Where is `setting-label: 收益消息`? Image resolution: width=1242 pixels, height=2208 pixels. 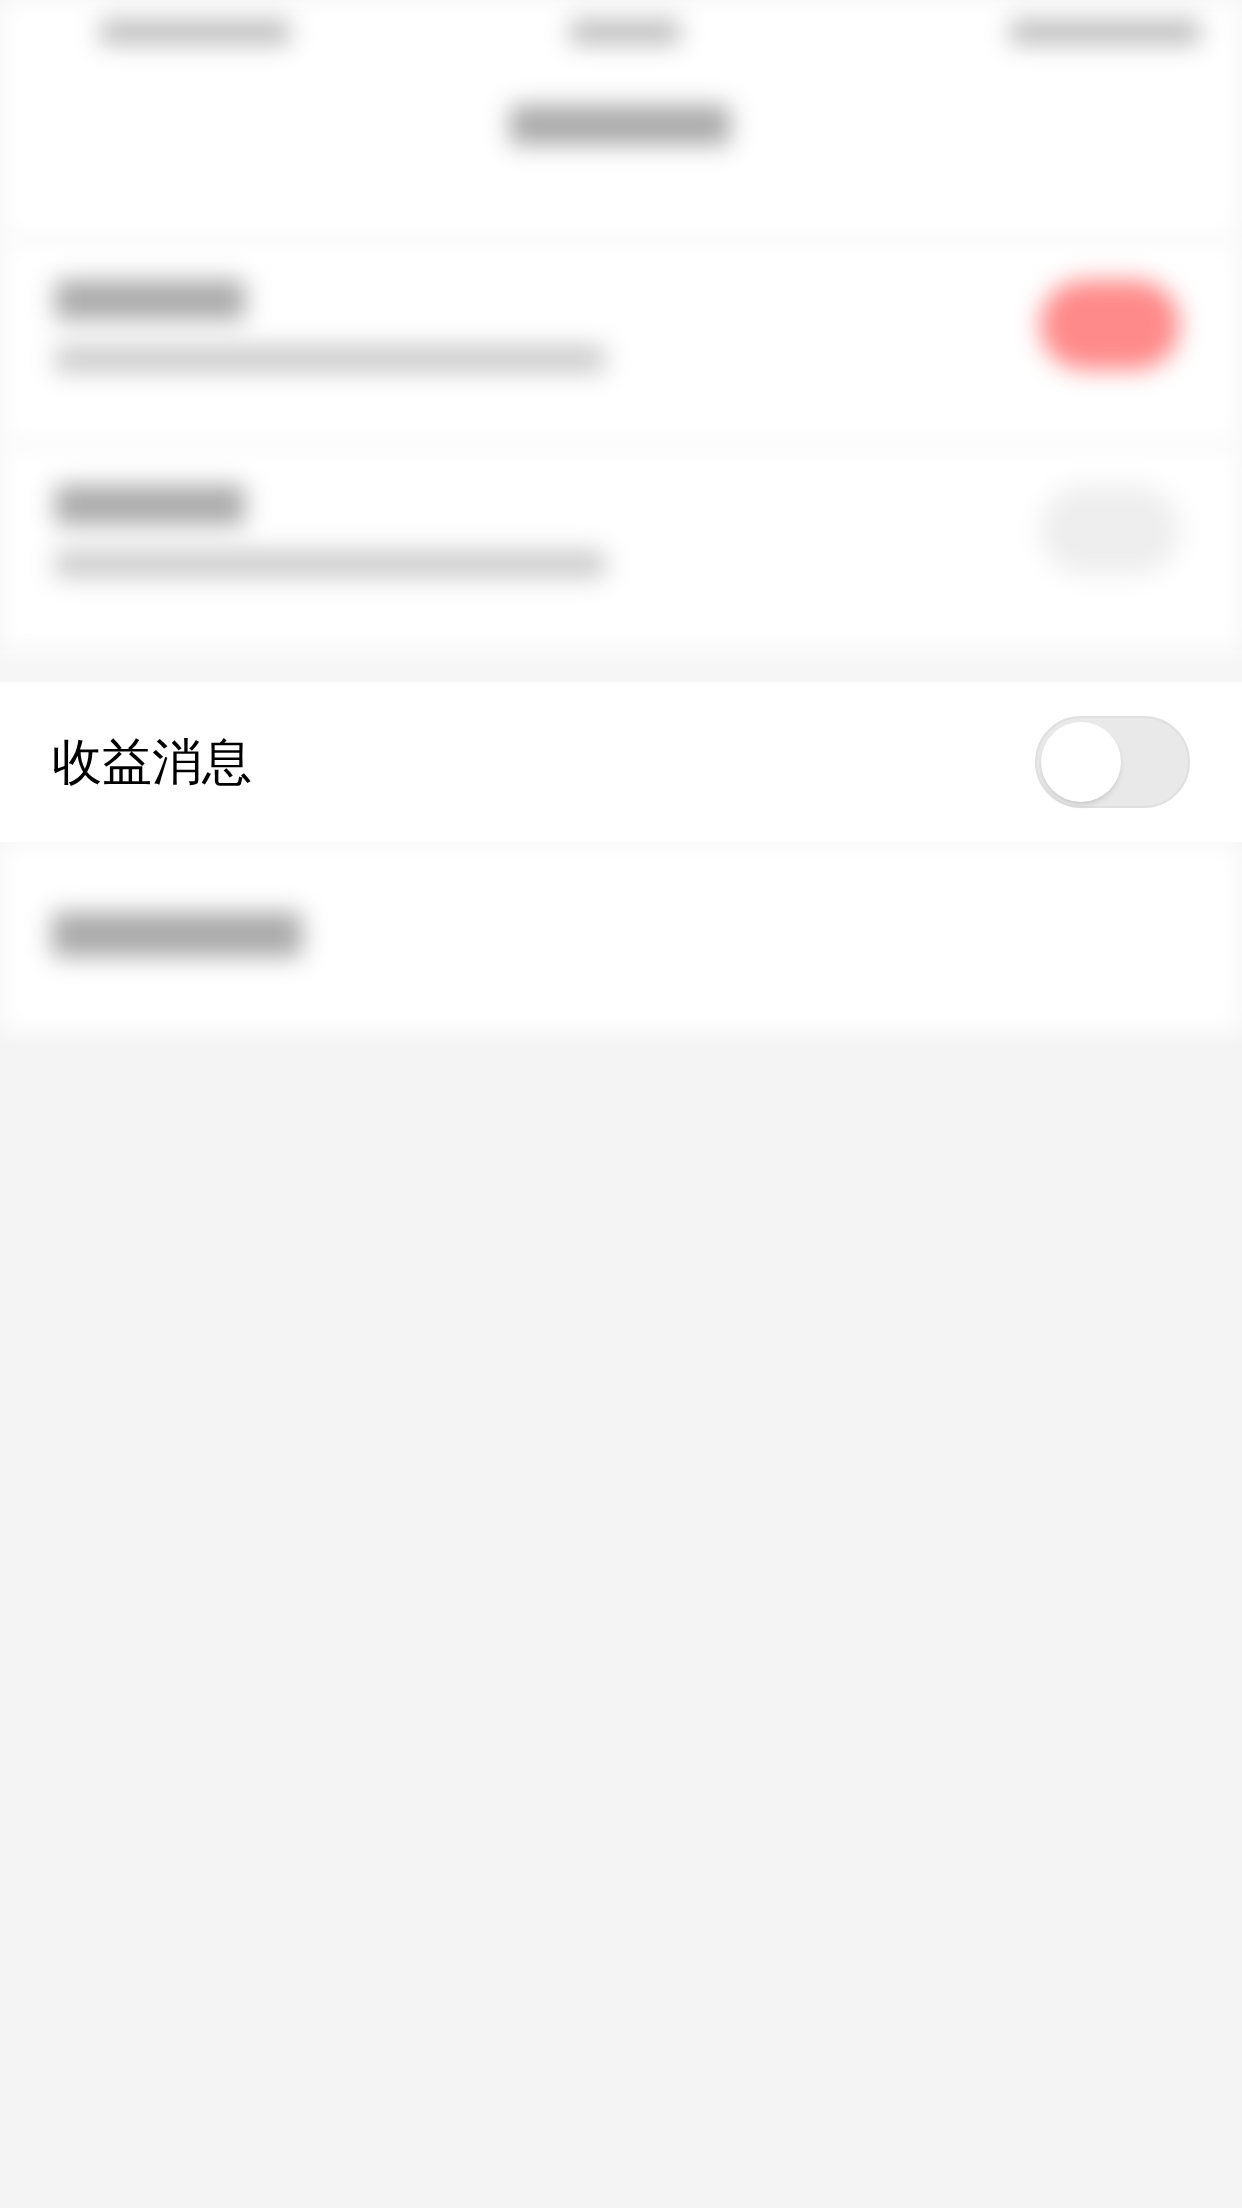 setting-label: 收益消息 is located at coordinates (152, 762).